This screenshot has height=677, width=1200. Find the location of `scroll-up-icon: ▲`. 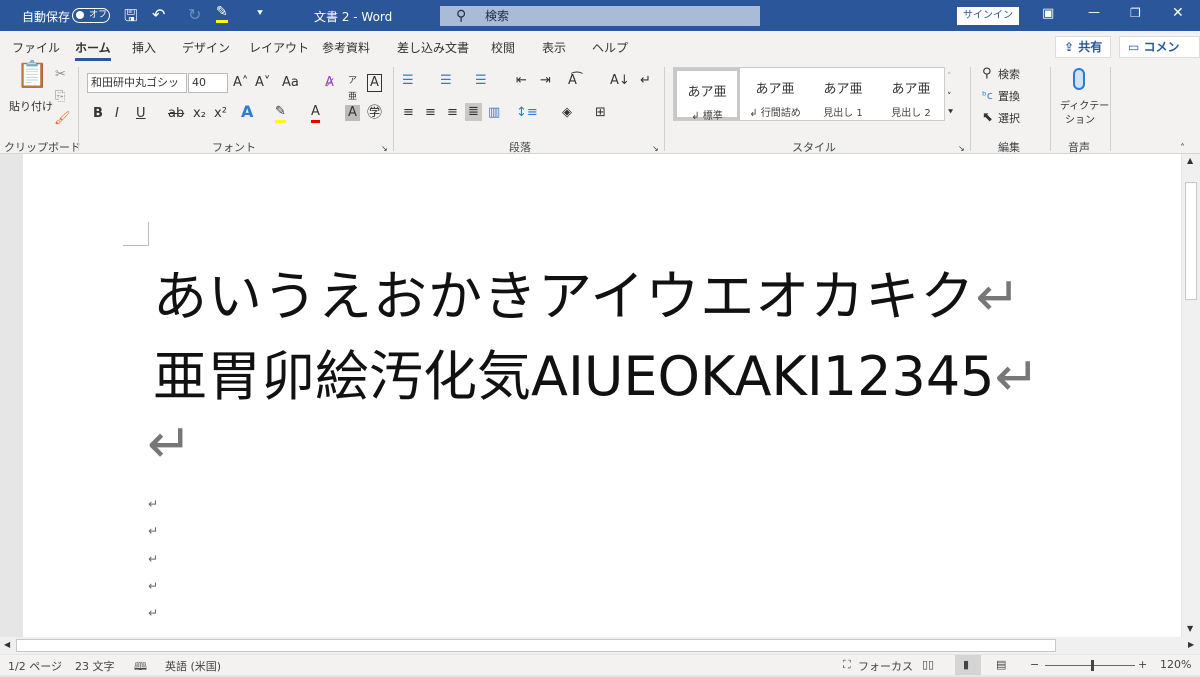

scroll-up-icon: ▲ is located at coordinates (1190, 160).